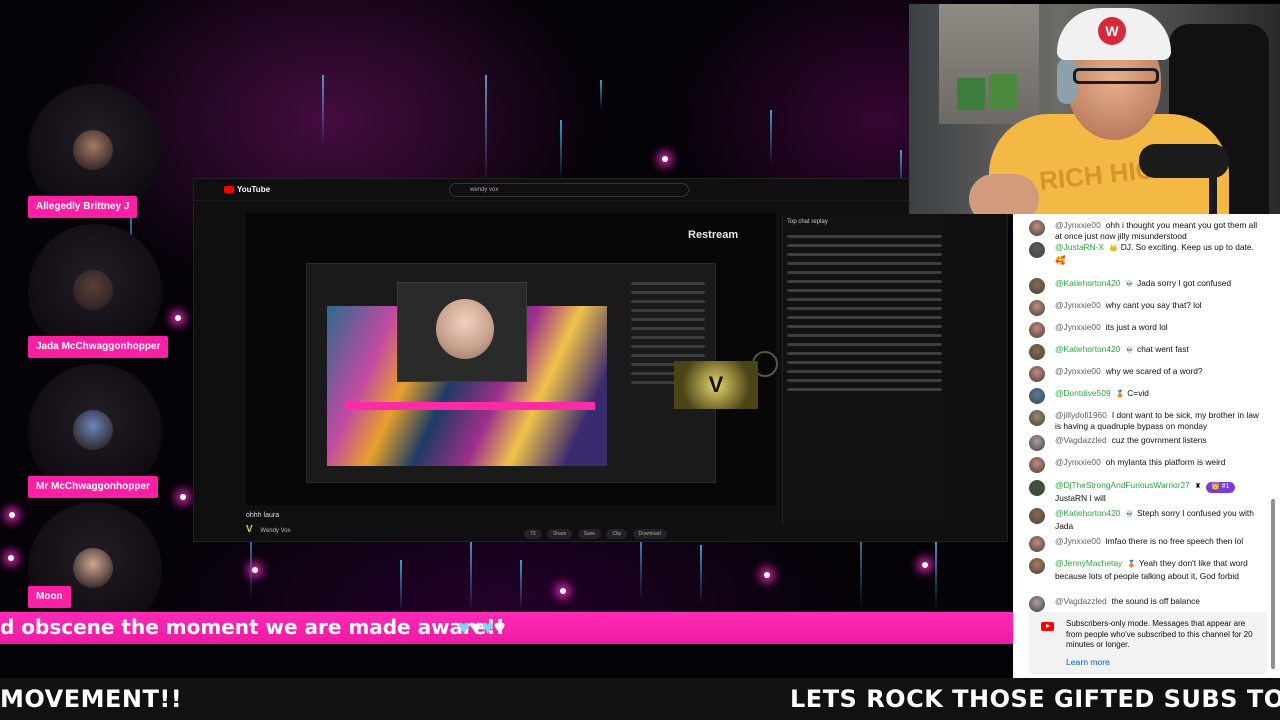  What do you see at coordinates (1035, 699) in the screenshot?
I see `ticker-text-right: LETS ROCK THOSE GIFTED SUBS TONIG` at bounding box center [1035, 699].